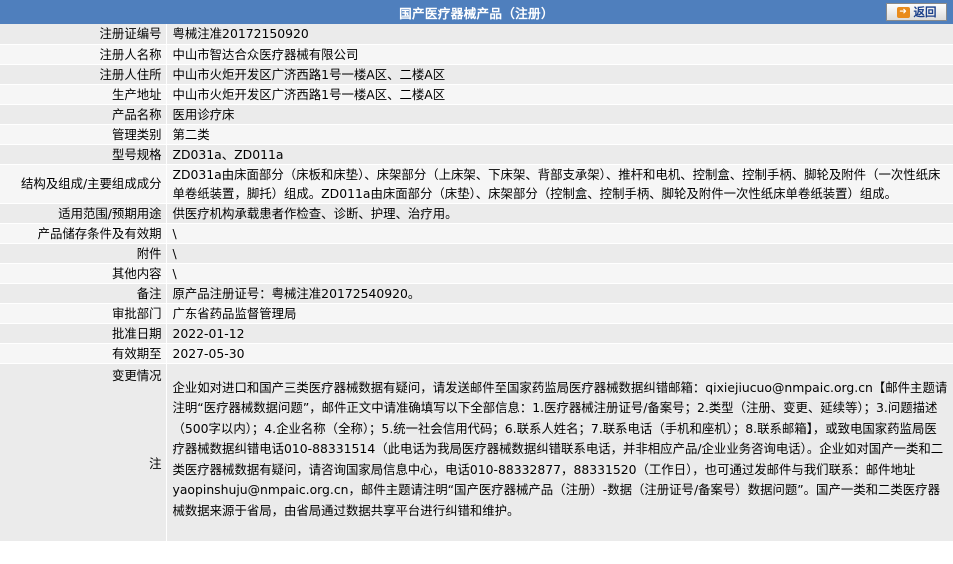  What do you see at coordinates (559, 293) in the screenshot?
I see `field-value: 原产品注册证号：粤械注准20172540920。` at bounding box center [559, 293].